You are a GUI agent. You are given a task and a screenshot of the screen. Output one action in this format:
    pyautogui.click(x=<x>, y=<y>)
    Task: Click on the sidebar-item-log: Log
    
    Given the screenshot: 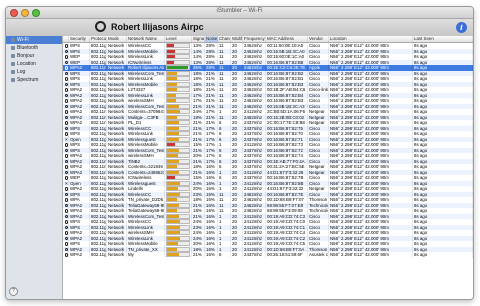 What is the action you would take?
    pyautogui.click(x=34, y=72)
    